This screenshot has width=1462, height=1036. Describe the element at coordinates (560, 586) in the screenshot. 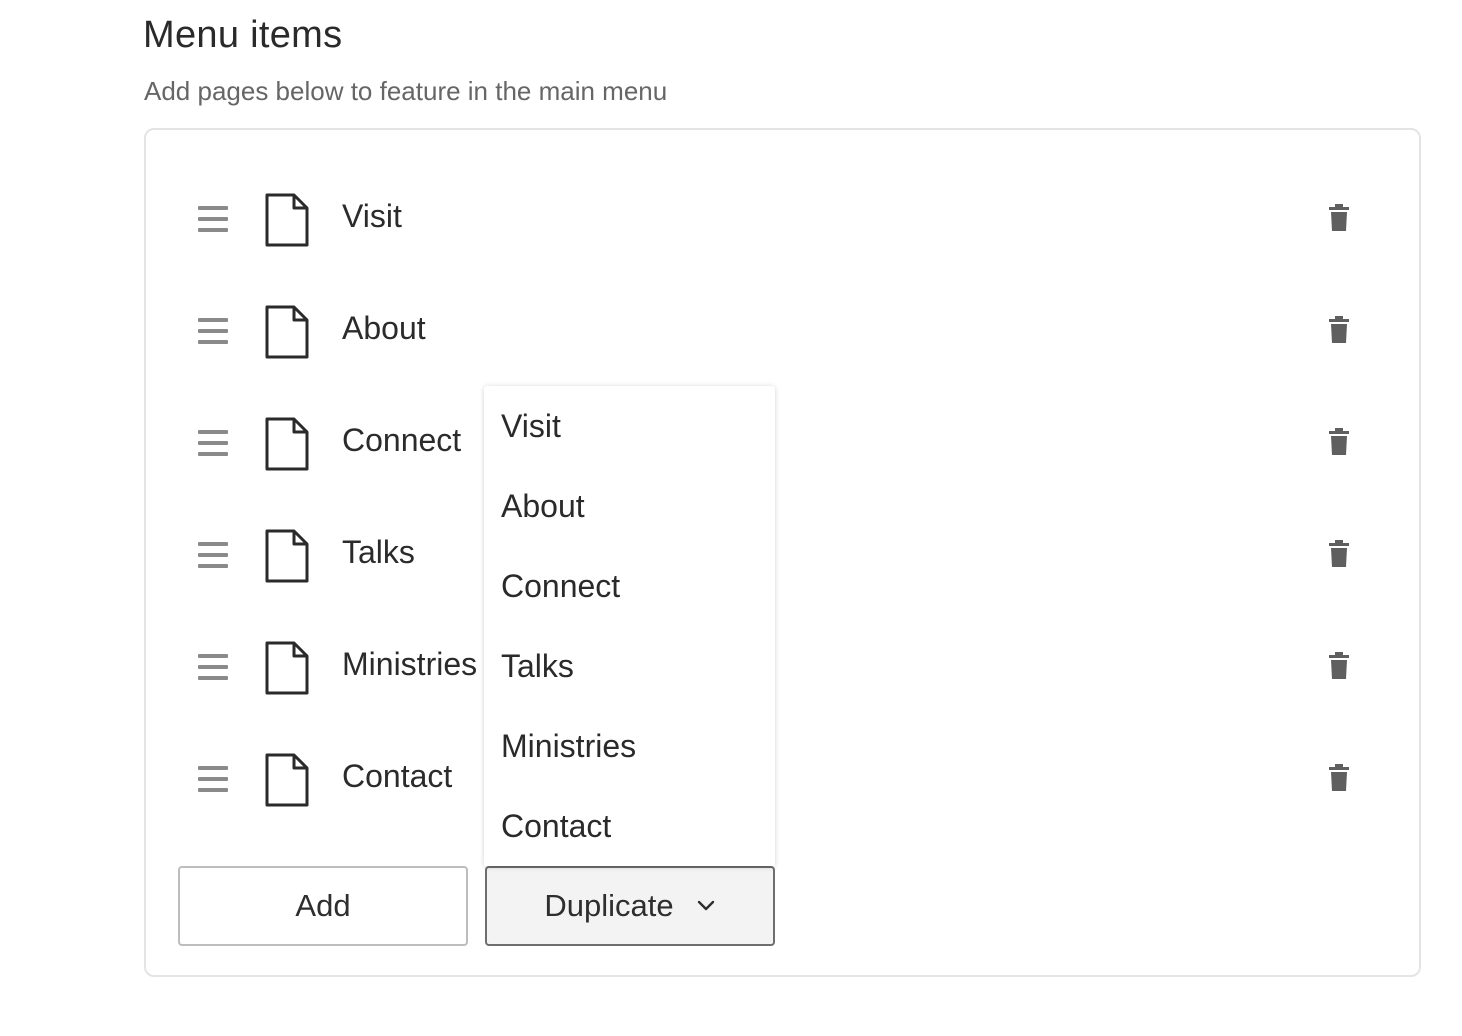

I see `dropdown-option: Connect` at that location.